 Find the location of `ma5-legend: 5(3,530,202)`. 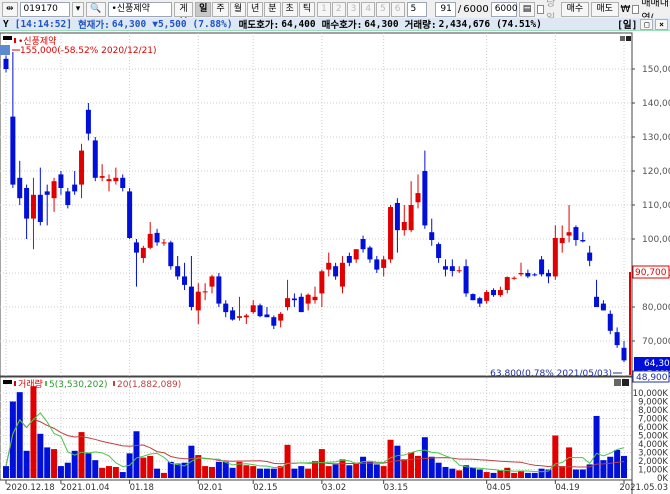

ma5-legend: 5(3,530,202) is located at coordinates (78, 385).